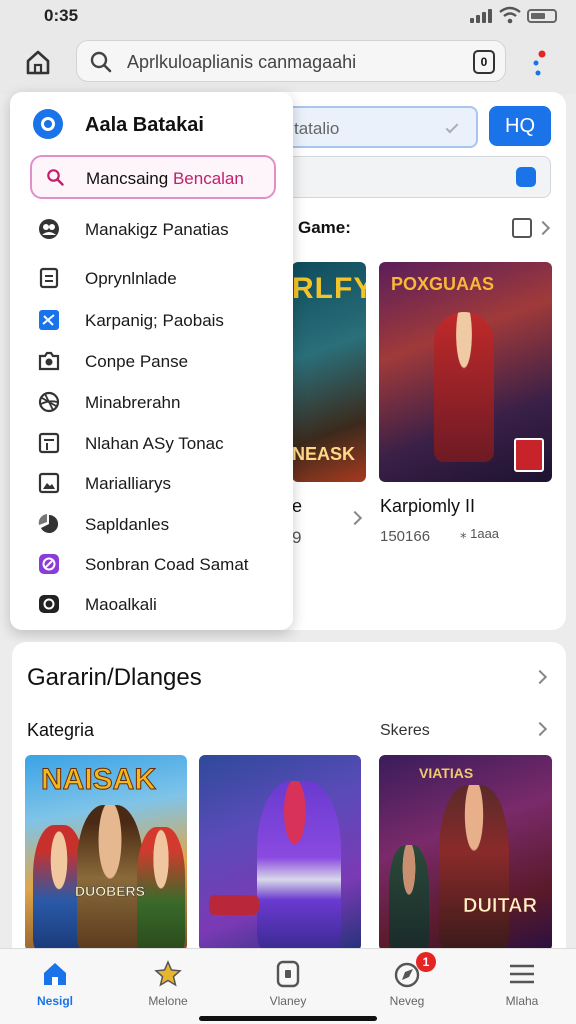  I want to click on drawer-search-label: Mancsaing Bencalan, so click(165, 178).